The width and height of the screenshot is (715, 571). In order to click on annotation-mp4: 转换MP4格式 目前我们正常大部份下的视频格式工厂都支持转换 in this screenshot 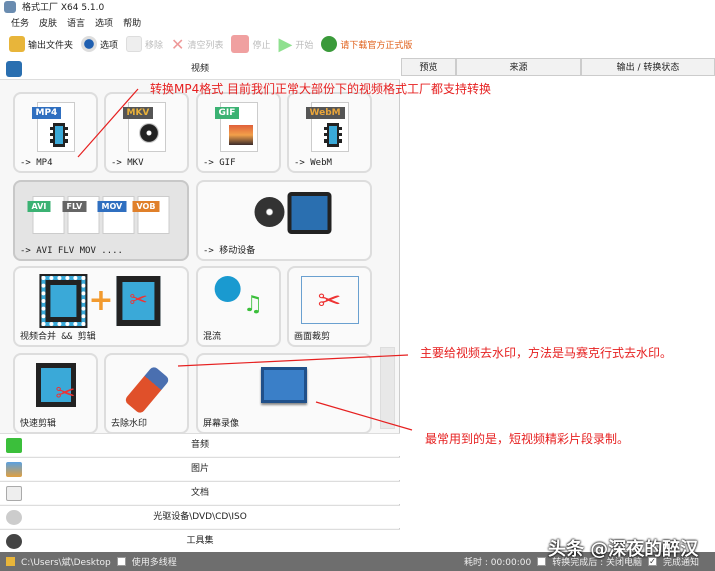, I will do `click(321, 89)`.